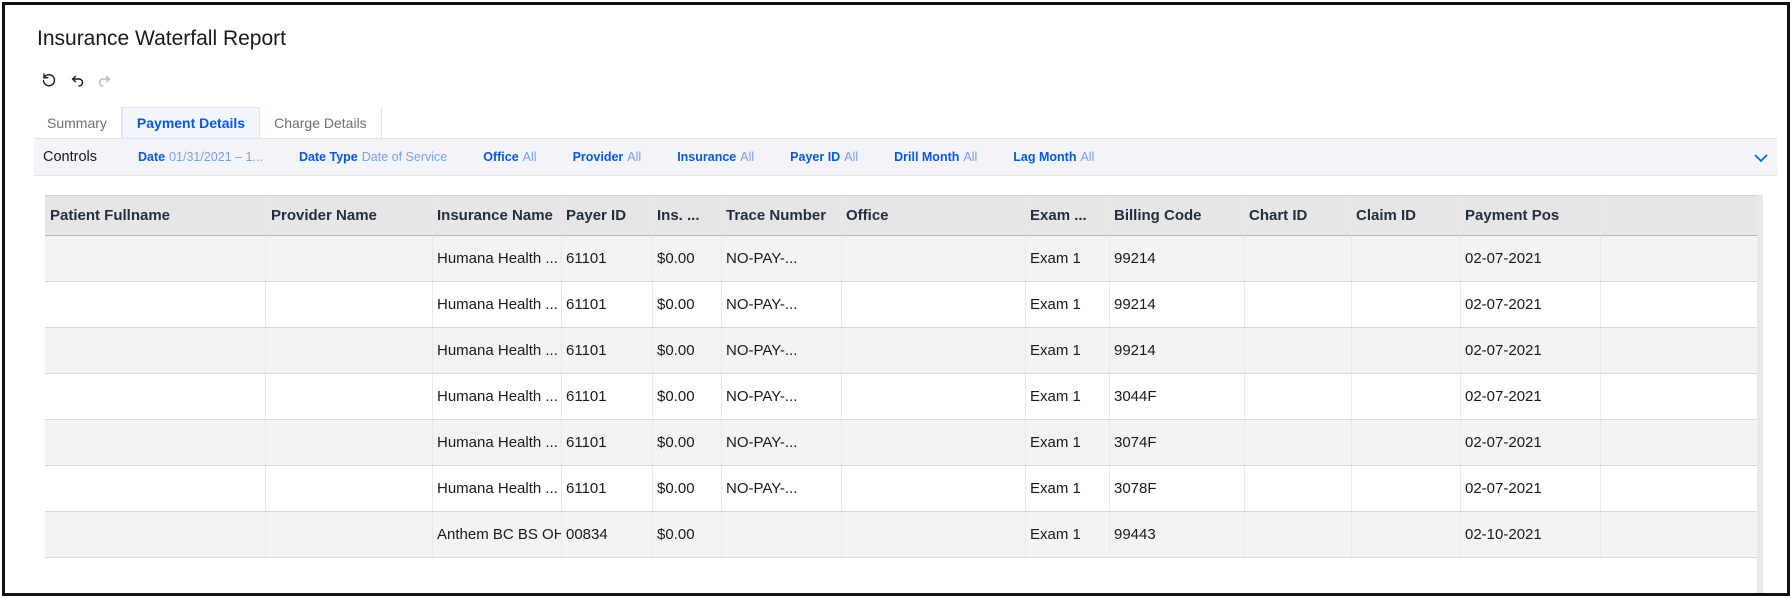 The width and height of the screenshot is (1792, 598). I want to click on column-header-claim-id: Claim ID, so click(1406, 215).